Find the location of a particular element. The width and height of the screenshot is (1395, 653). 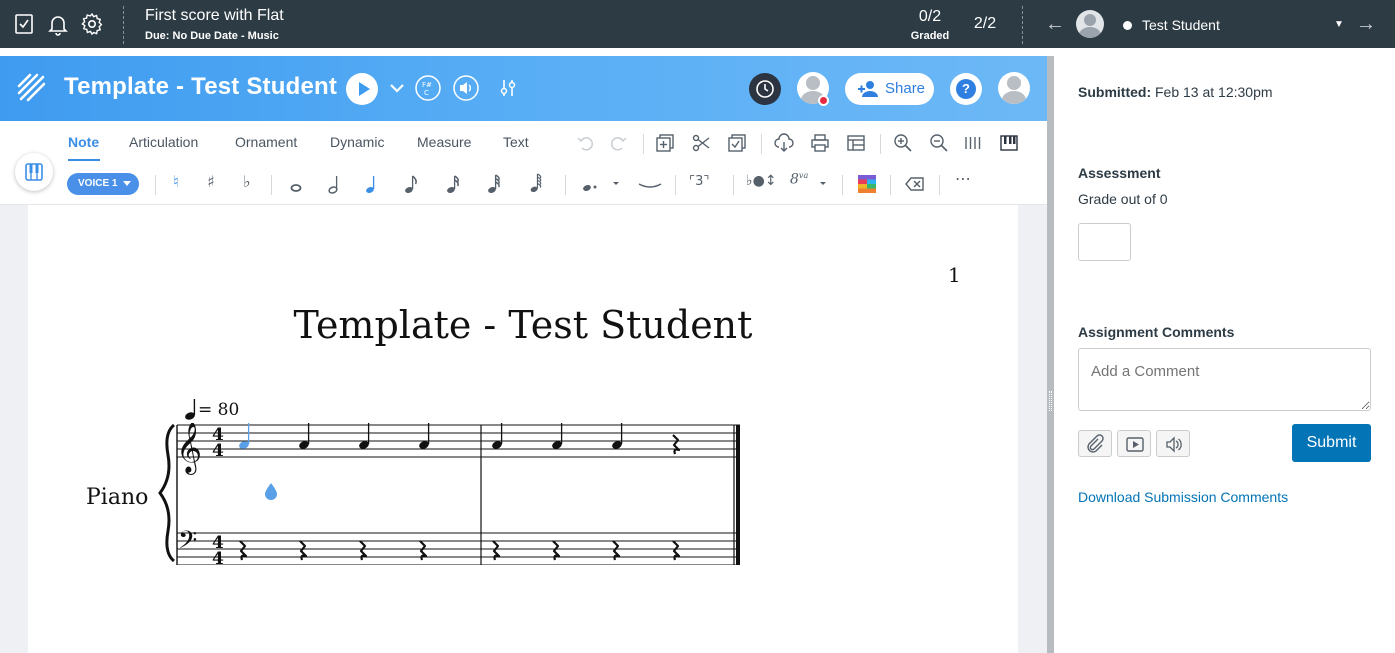

eighth-note-icon is located at coordinates (411, 184).